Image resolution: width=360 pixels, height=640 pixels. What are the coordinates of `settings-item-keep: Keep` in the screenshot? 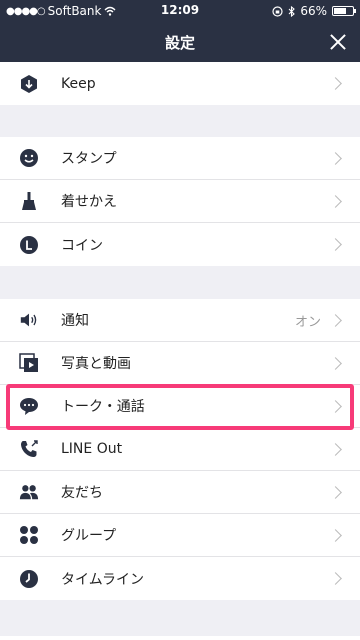 It's located at (180, 83).